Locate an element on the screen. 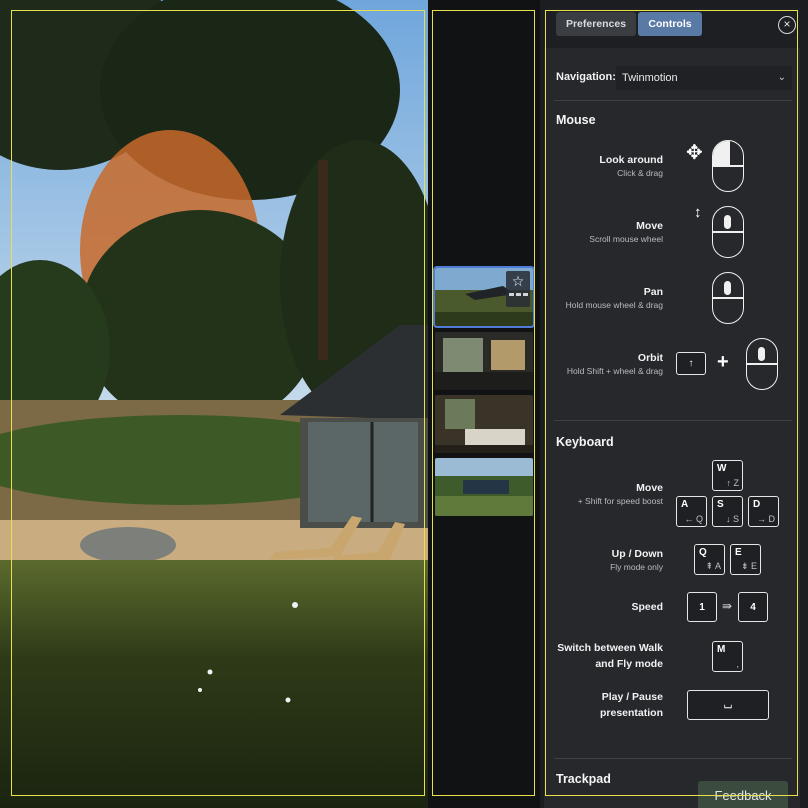 This screenshot has height=808, width=808. updown-title: Up / Down is located at coordinates (637, 554).